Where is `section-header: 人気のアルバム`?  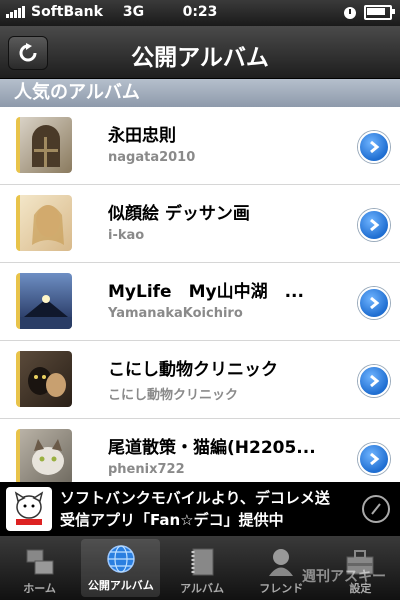 section-header: 人気のアルバム is located at coordinates (200, 93).